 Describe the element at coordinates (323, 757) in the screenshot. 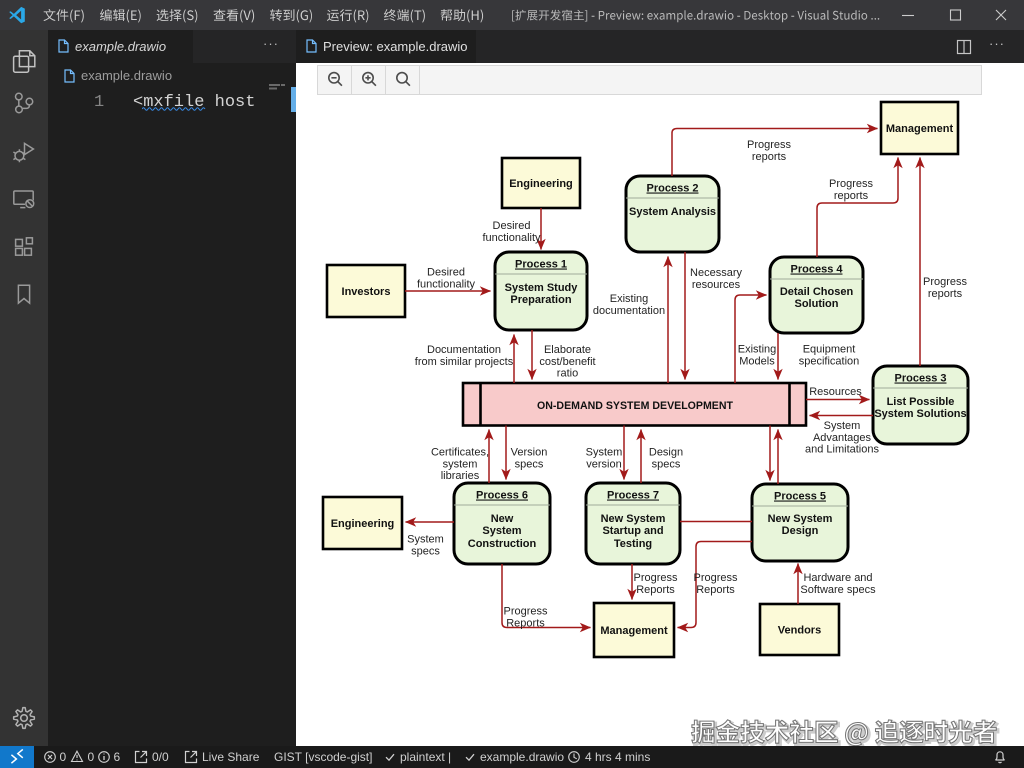

I see `svg-text: GIST [vscode-gist]` at that location.